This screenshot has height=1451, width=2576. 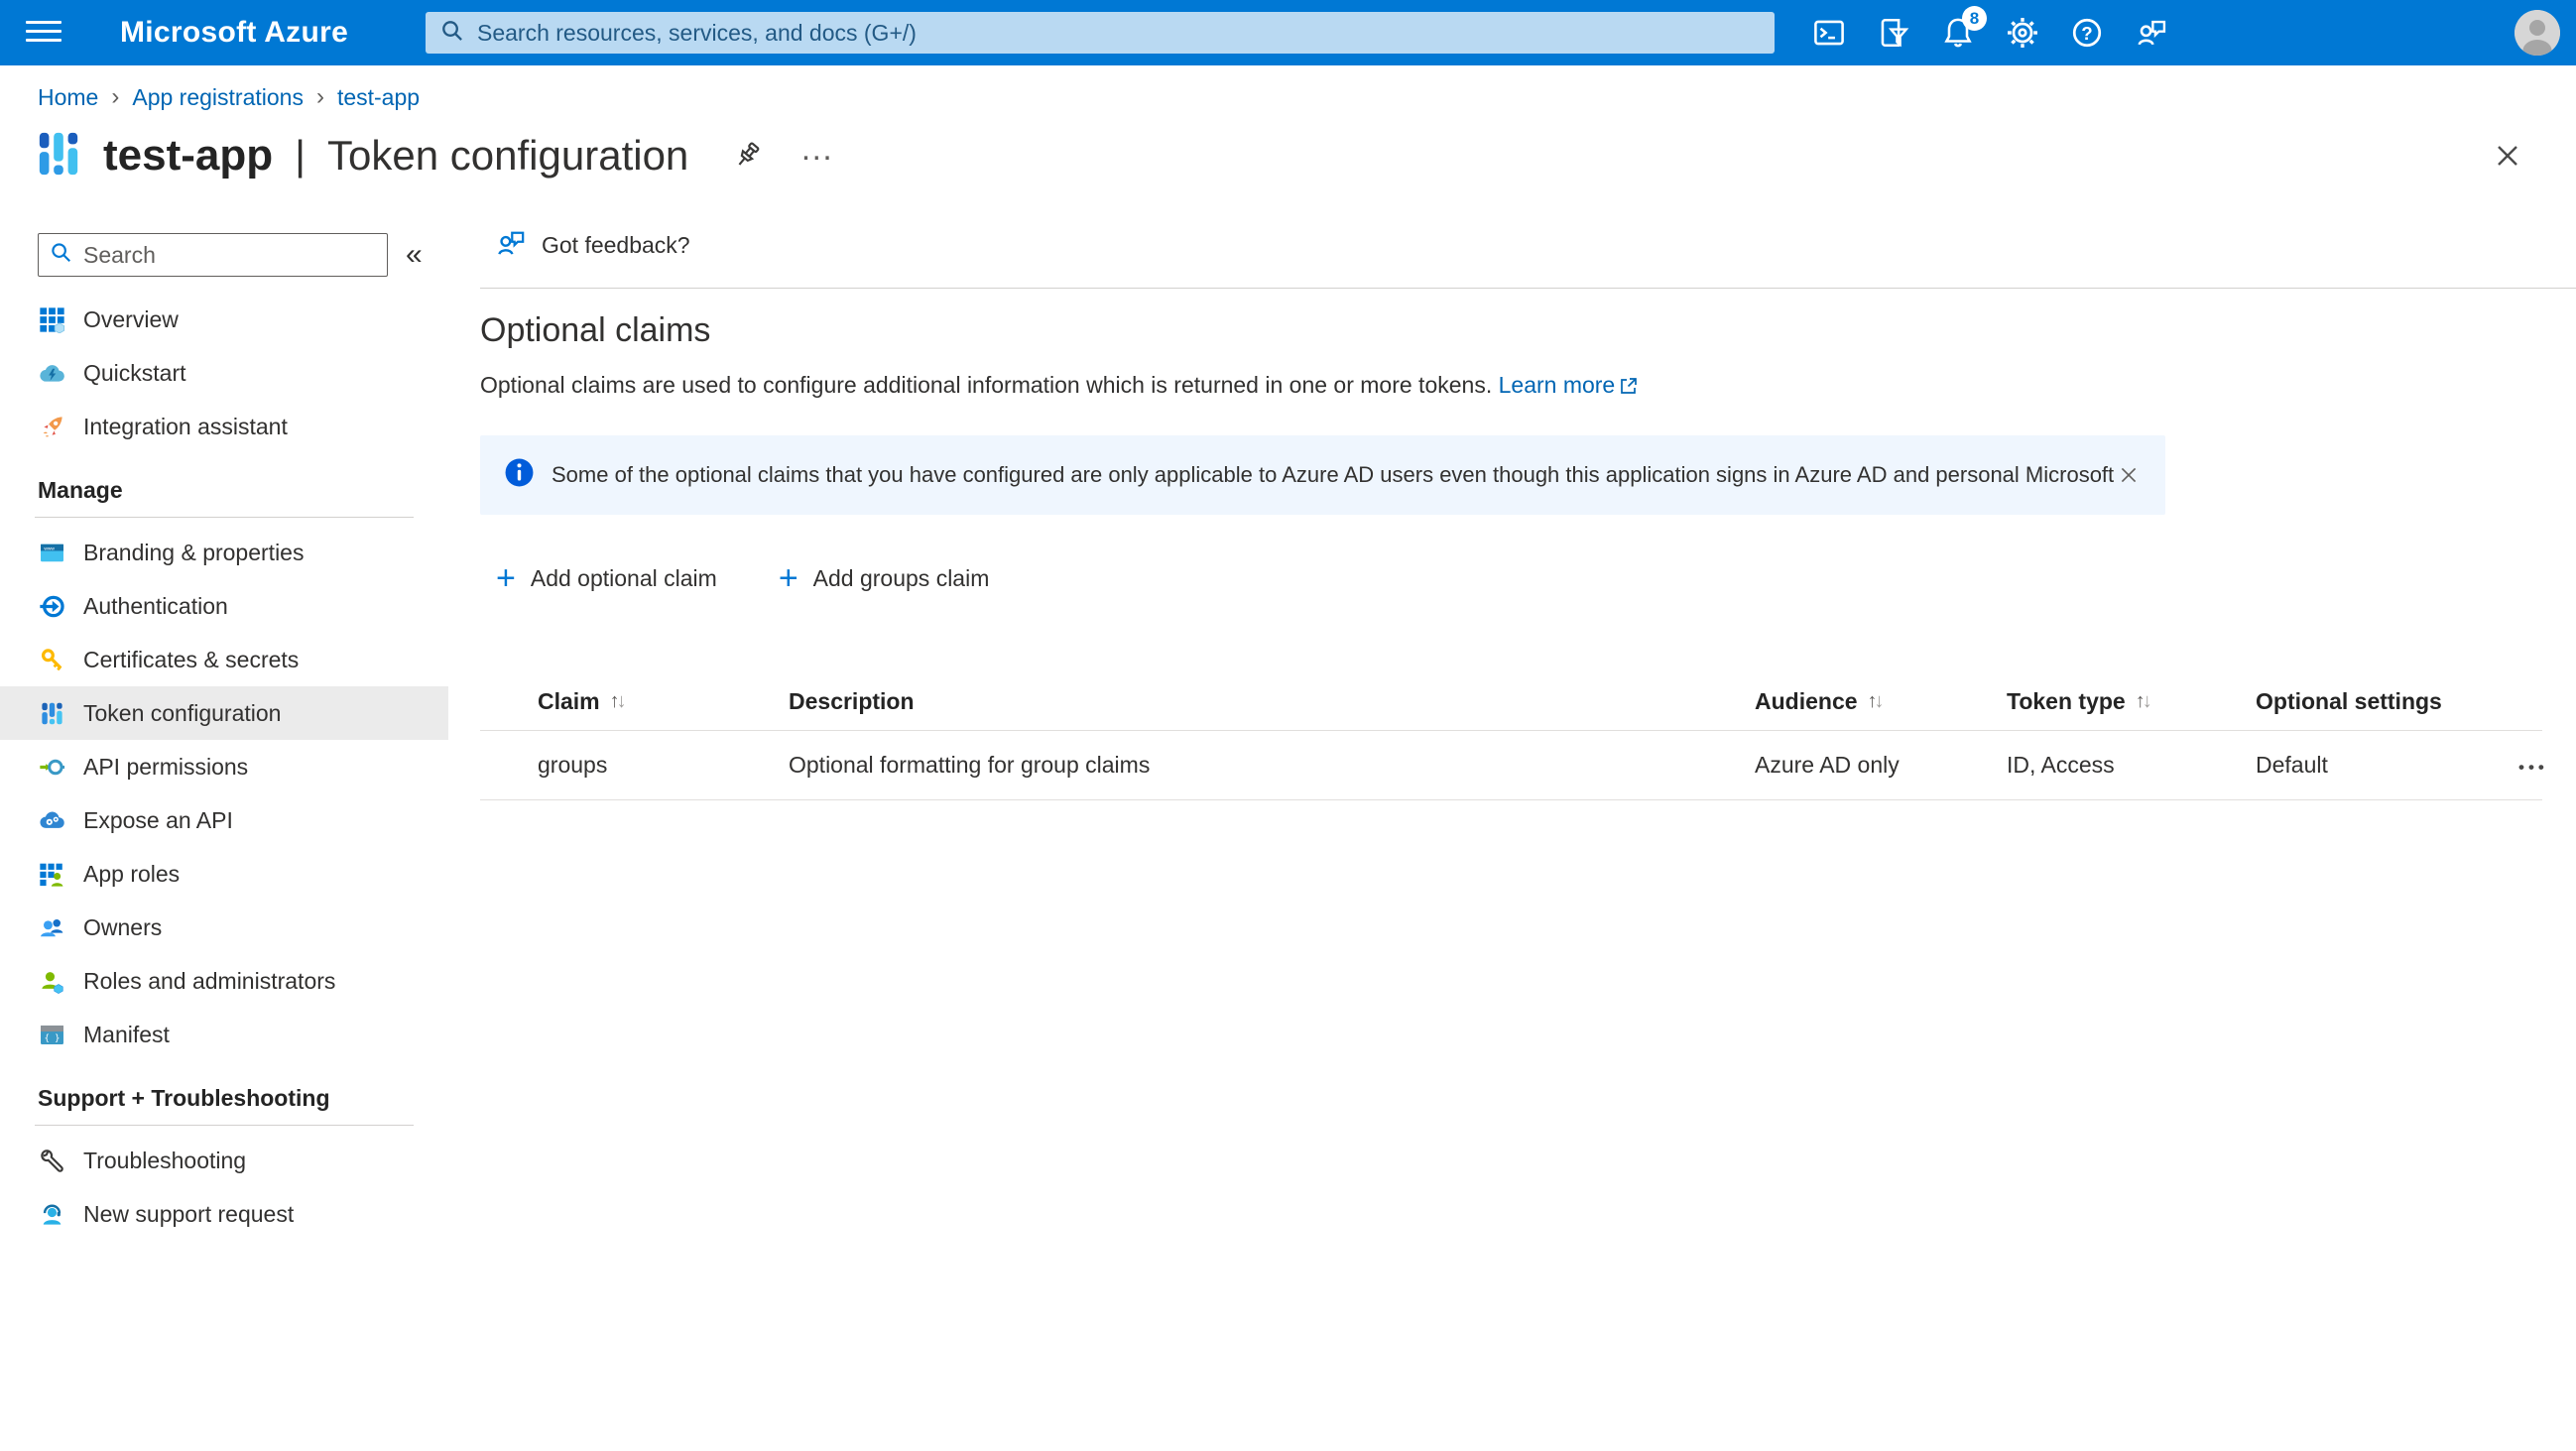 I want to click on avatar, so click(x=2537, y=33).